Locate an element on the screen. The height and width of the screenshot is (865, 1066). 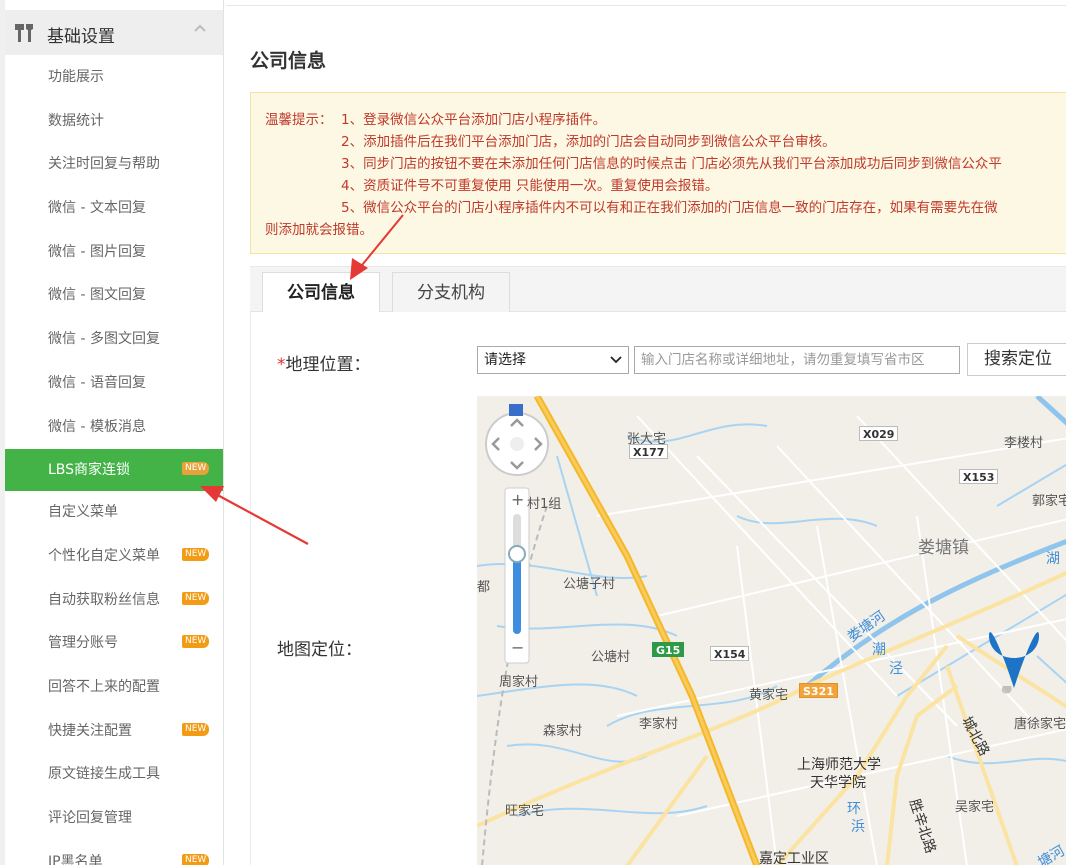
sidebar-item: 回答不上来的配置 is located at coordinates (114, 688).